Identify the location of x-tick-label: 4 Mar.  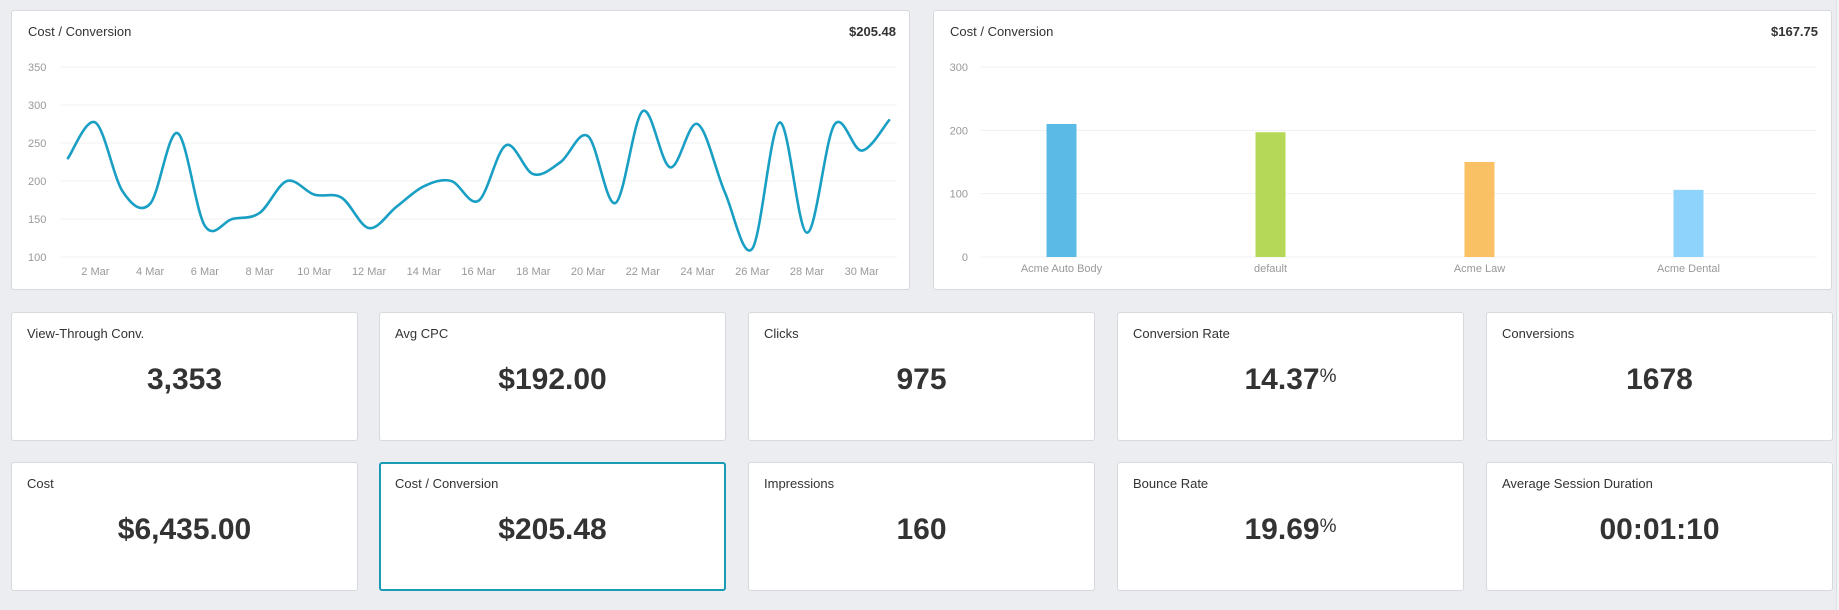
(150, 272).